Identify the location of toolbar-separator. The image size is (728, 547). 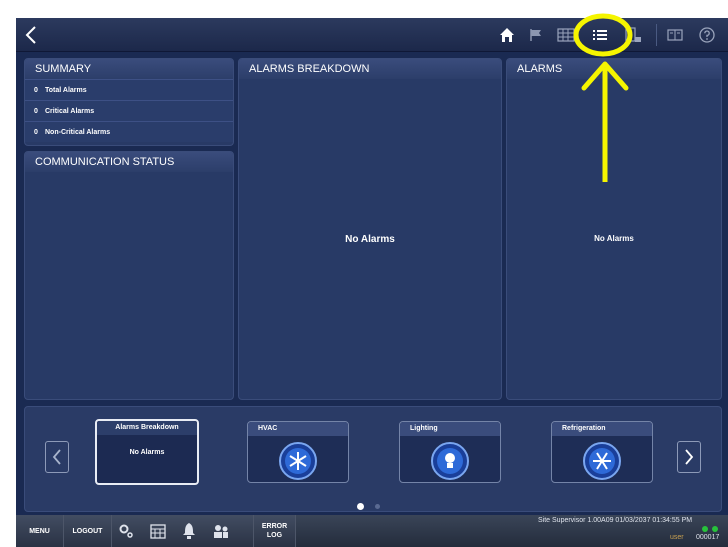
(656, 35).